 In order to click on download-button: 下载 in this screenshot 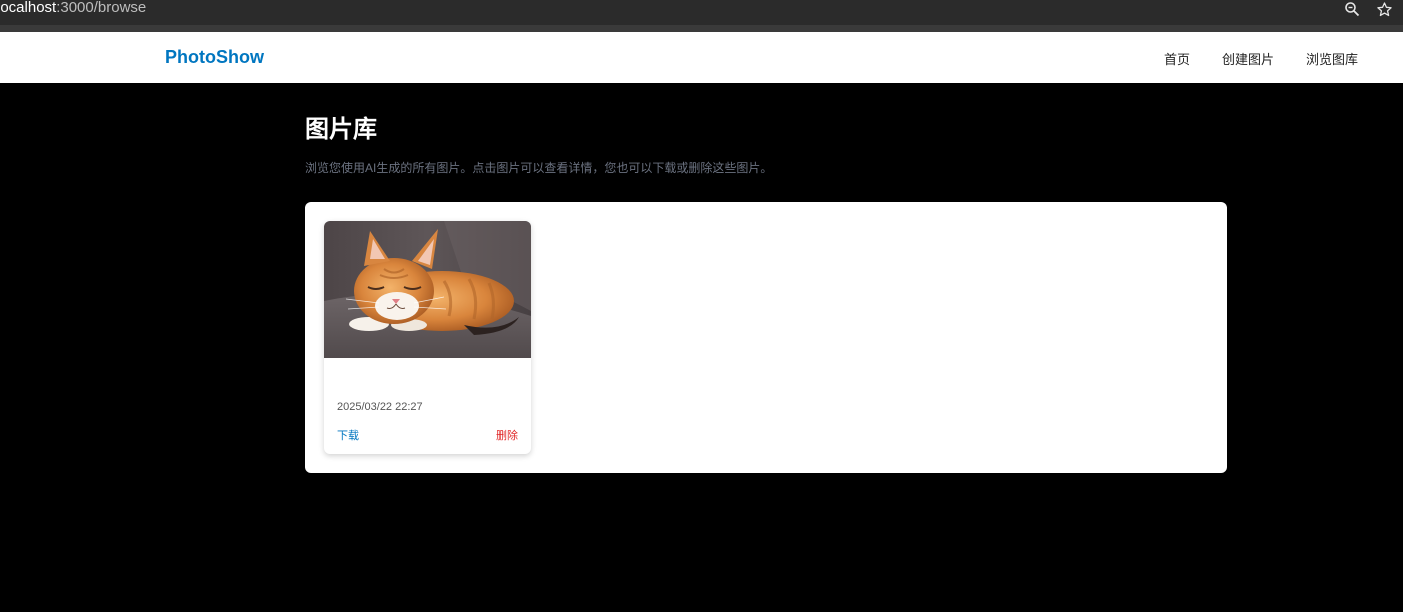, I will do `click(348, 435)`.